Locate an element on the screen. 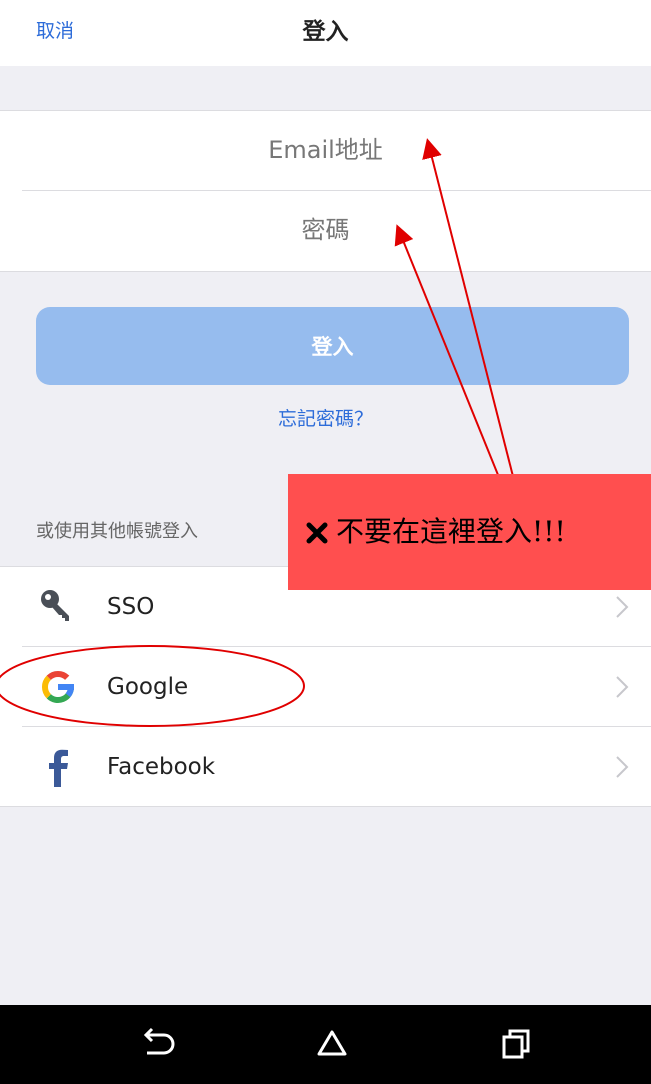 The height and width of the screenshot is (1084, 651). google-icon is located at coordinates (58, 687).